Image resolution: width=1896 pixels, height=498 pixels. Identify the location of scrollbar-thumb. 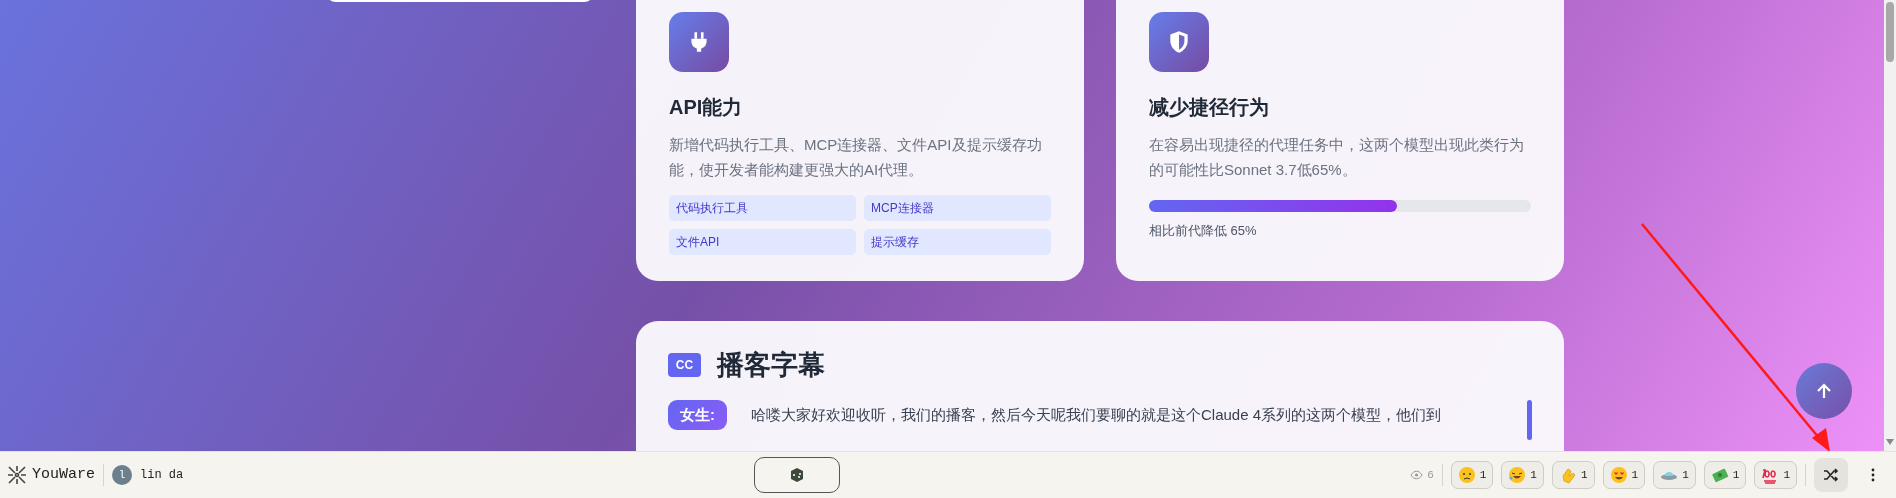
(1890, 32).